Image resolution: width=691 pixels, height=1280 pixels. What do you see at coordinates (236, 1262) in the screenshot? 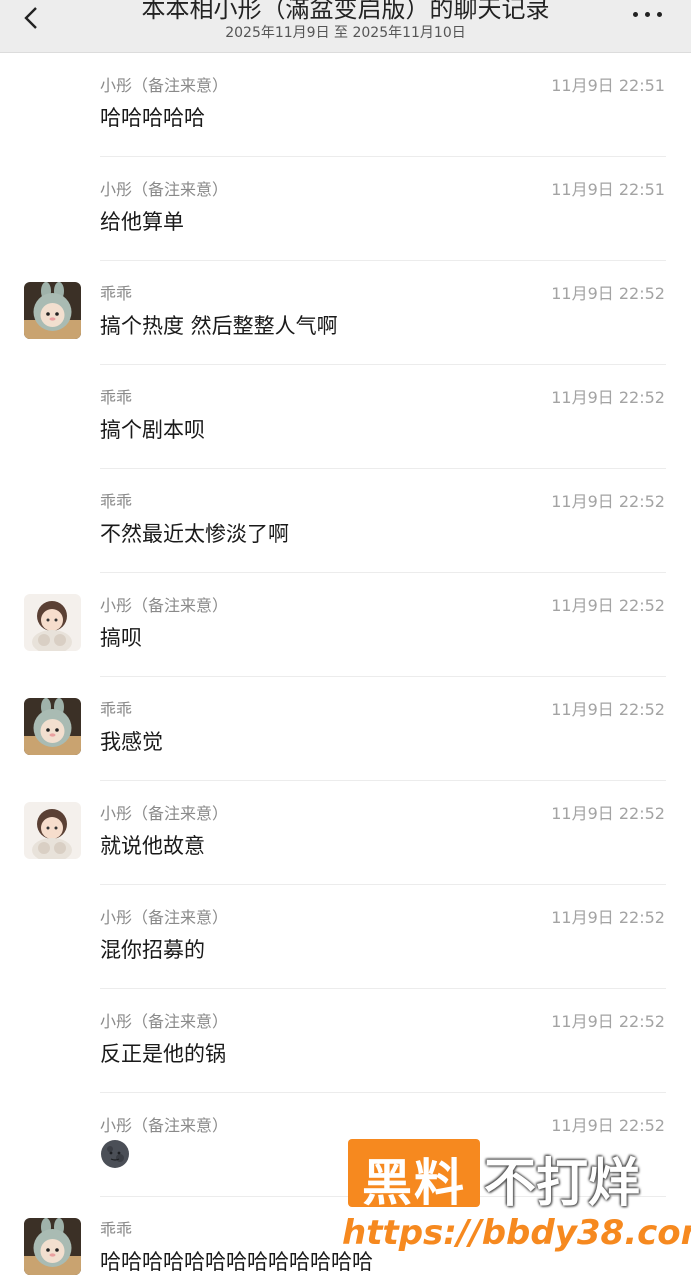
I see `message-text: 哈哈哈哈哈哈哈哈哈哈哈哈哈` at bounding box center [236, 1262].